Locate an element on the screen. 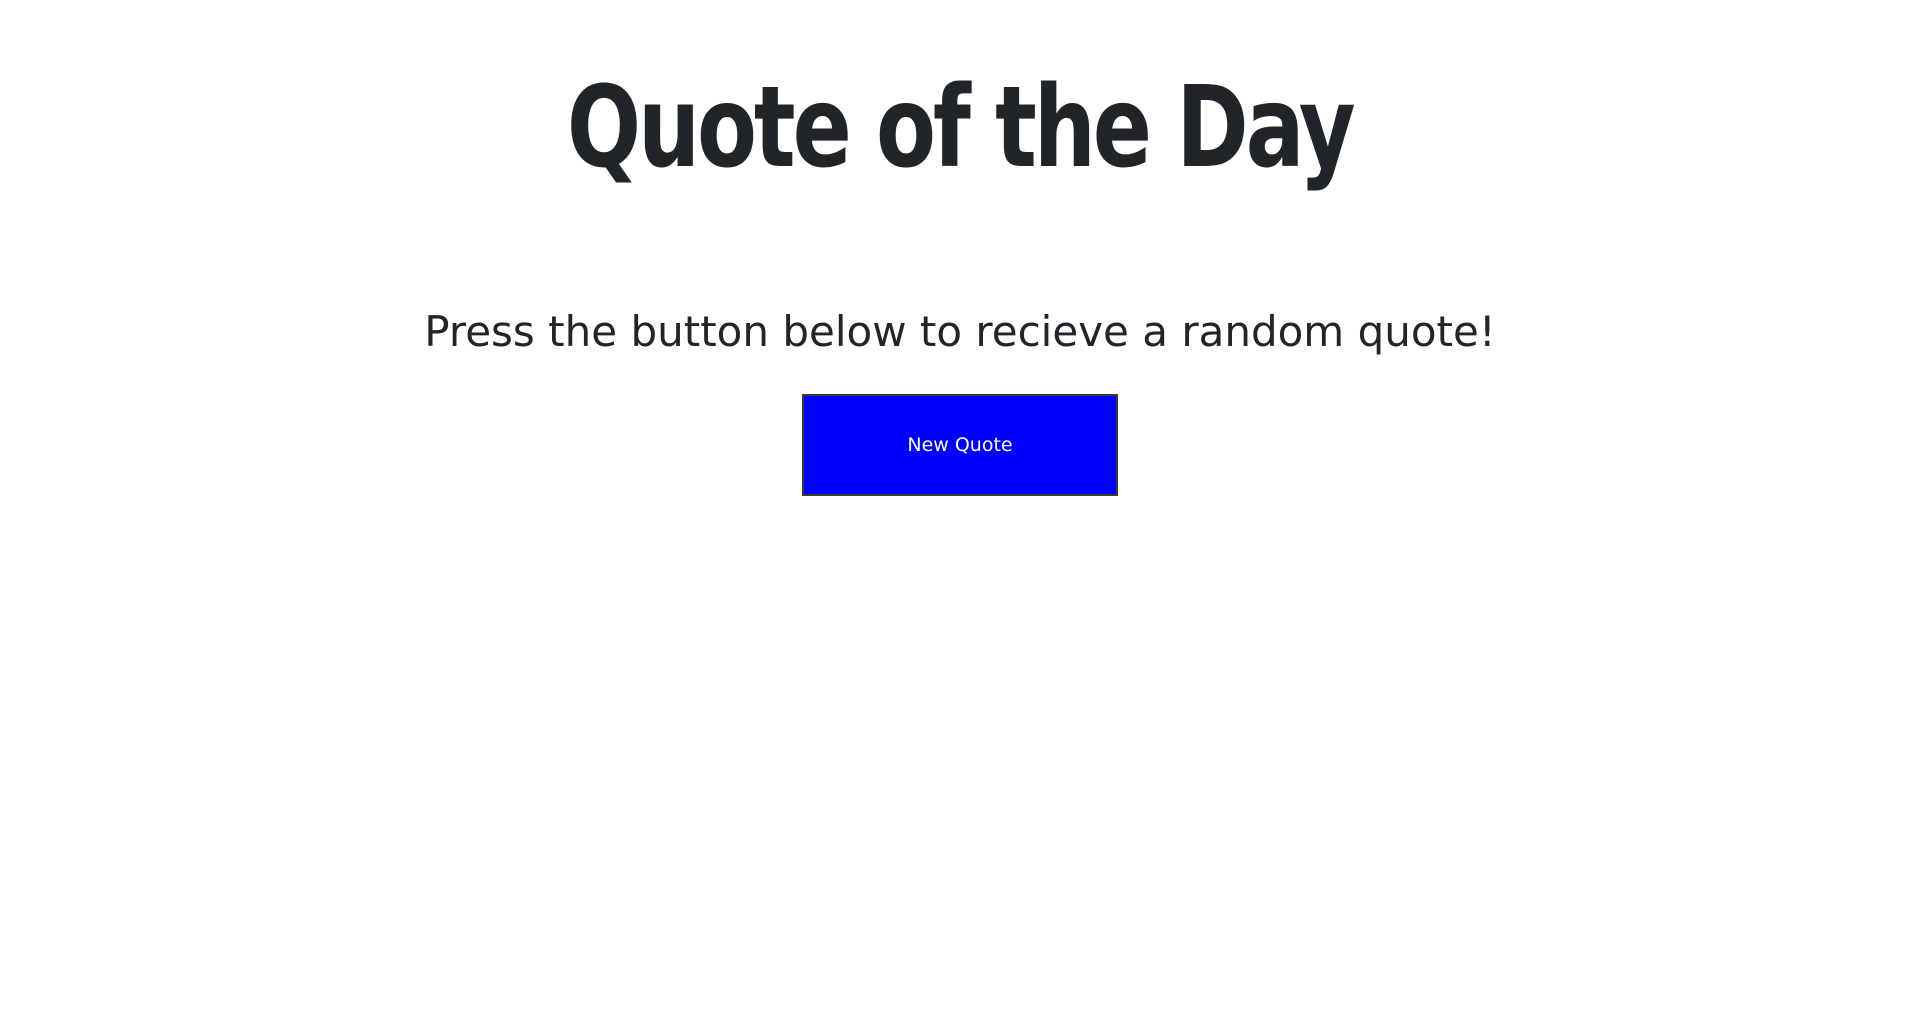 The height and width of the screenshot is (1010, 1920). page-title: Quote of the Day is located at coordinates (961, 128).